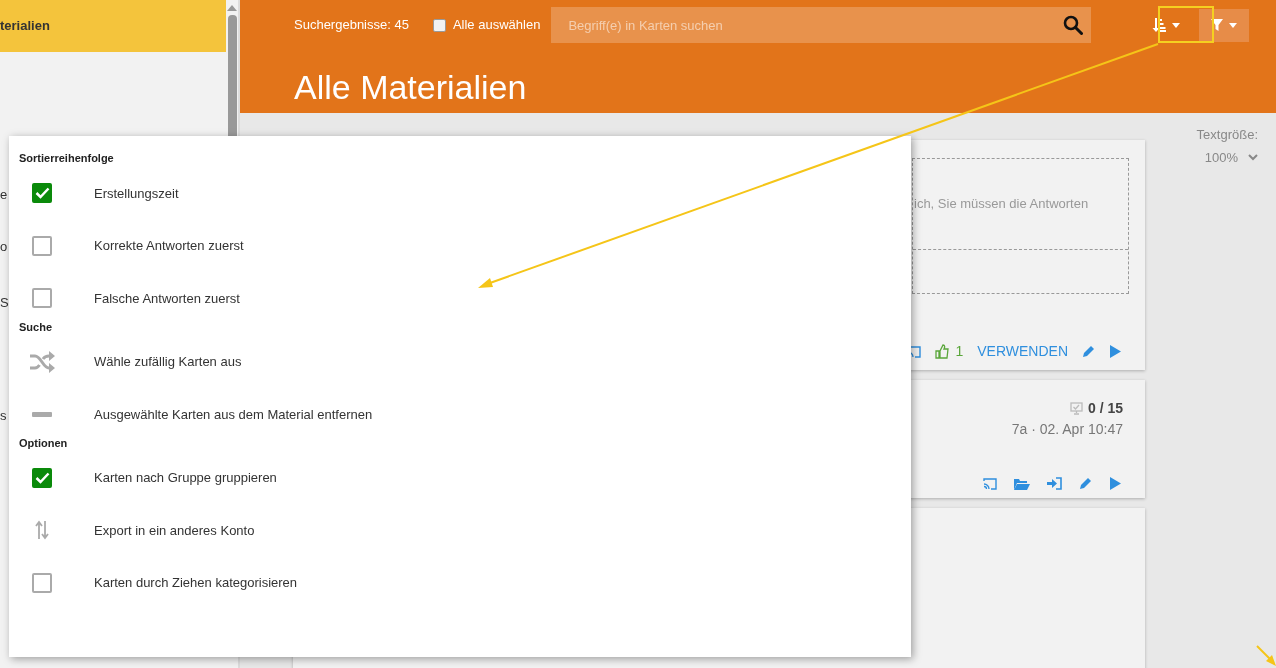  What do you see at coordinates (1073, 25) in the screenshot?
I see `search-icon` at bounding box center [1073, 25].